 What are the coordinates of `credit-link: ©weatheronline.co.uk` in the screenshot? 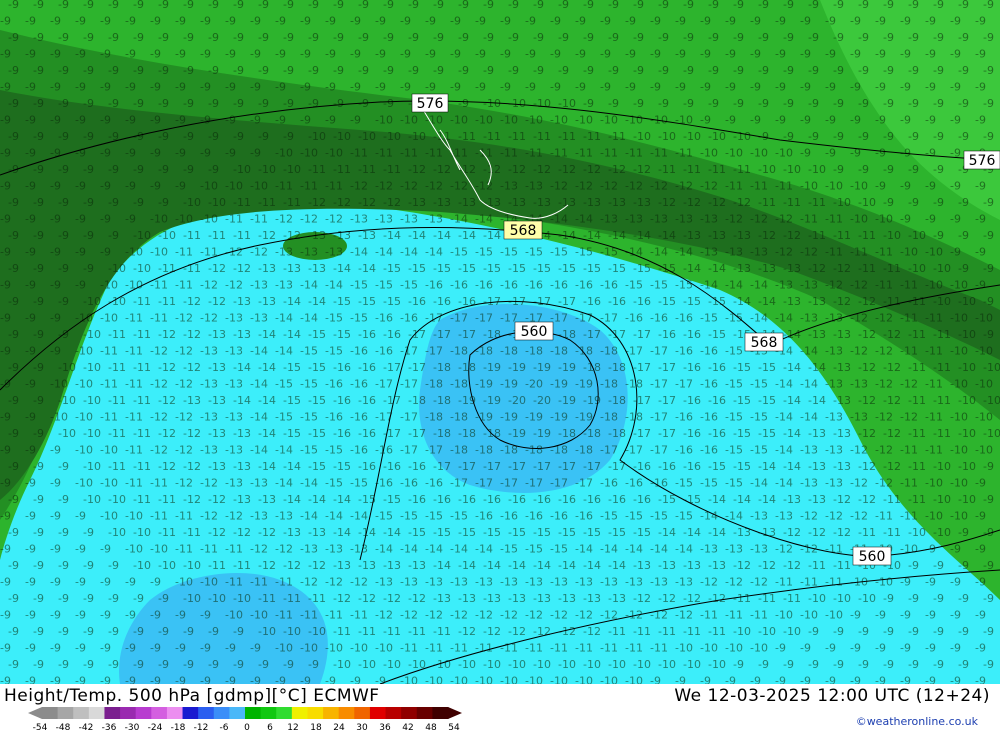 It's located at (917, 721).